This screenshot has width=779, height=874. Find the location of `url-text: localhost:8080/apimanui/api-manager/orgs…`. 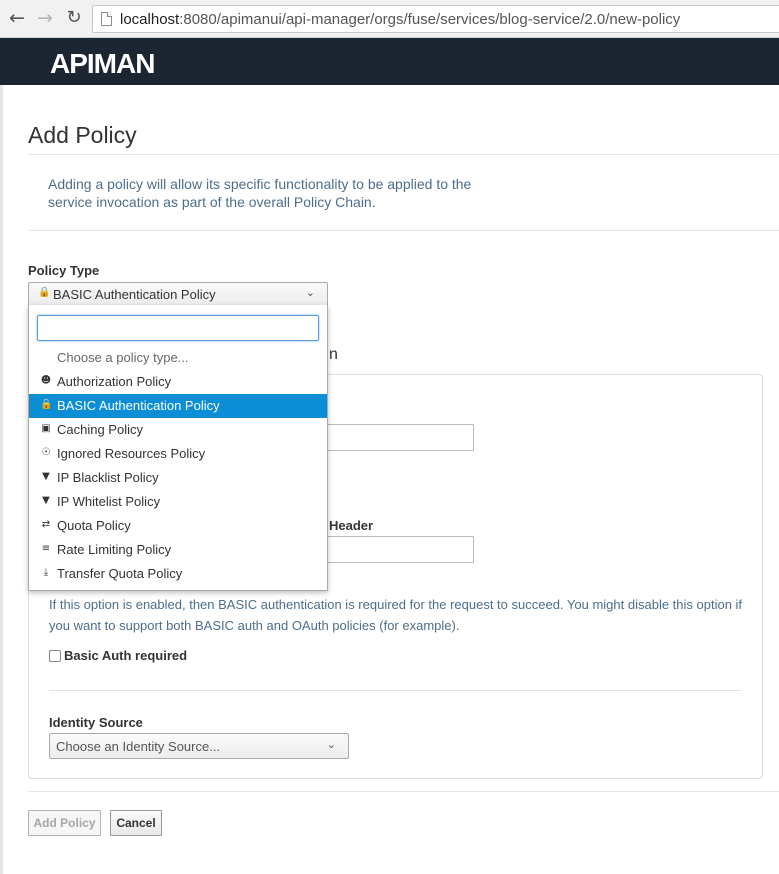

url-text: localhost:8080/apimanui/api-manager/orgs… is located at coordinates (400, 19).